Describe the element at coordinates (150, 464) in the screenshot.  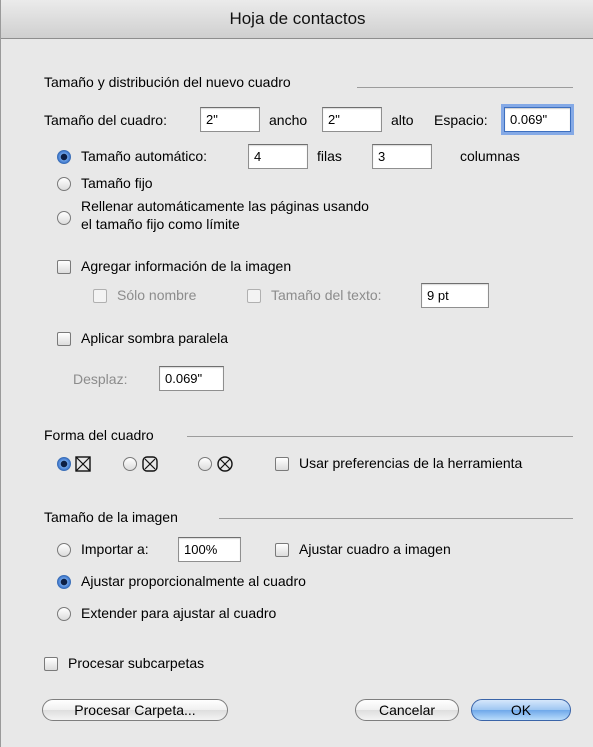
I see `rounded-box-icon` at that location.